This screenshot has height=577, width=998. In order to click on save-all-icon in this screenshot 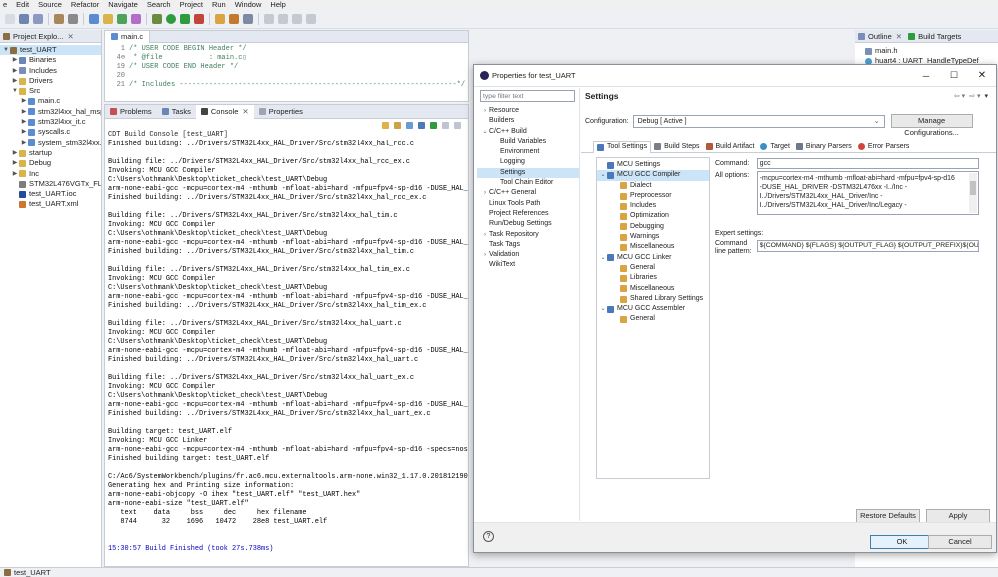, I will do `click(38, 18)`.